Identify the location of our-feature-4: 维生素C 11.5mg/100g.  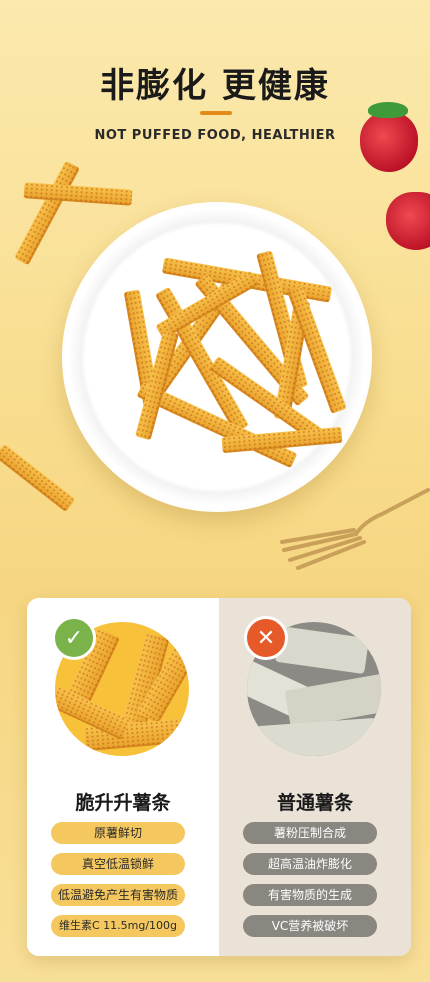
(118, 926).